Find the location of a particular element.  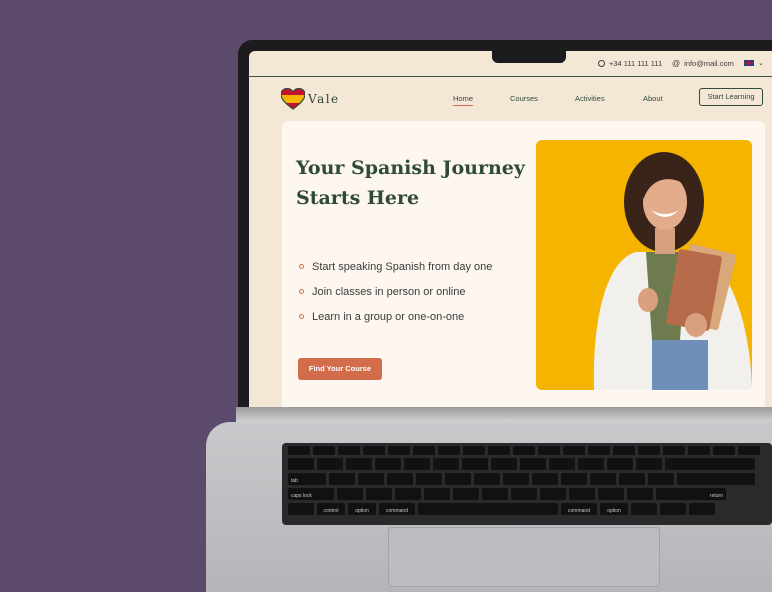

phone-icon is located at coordinates (601, 63).